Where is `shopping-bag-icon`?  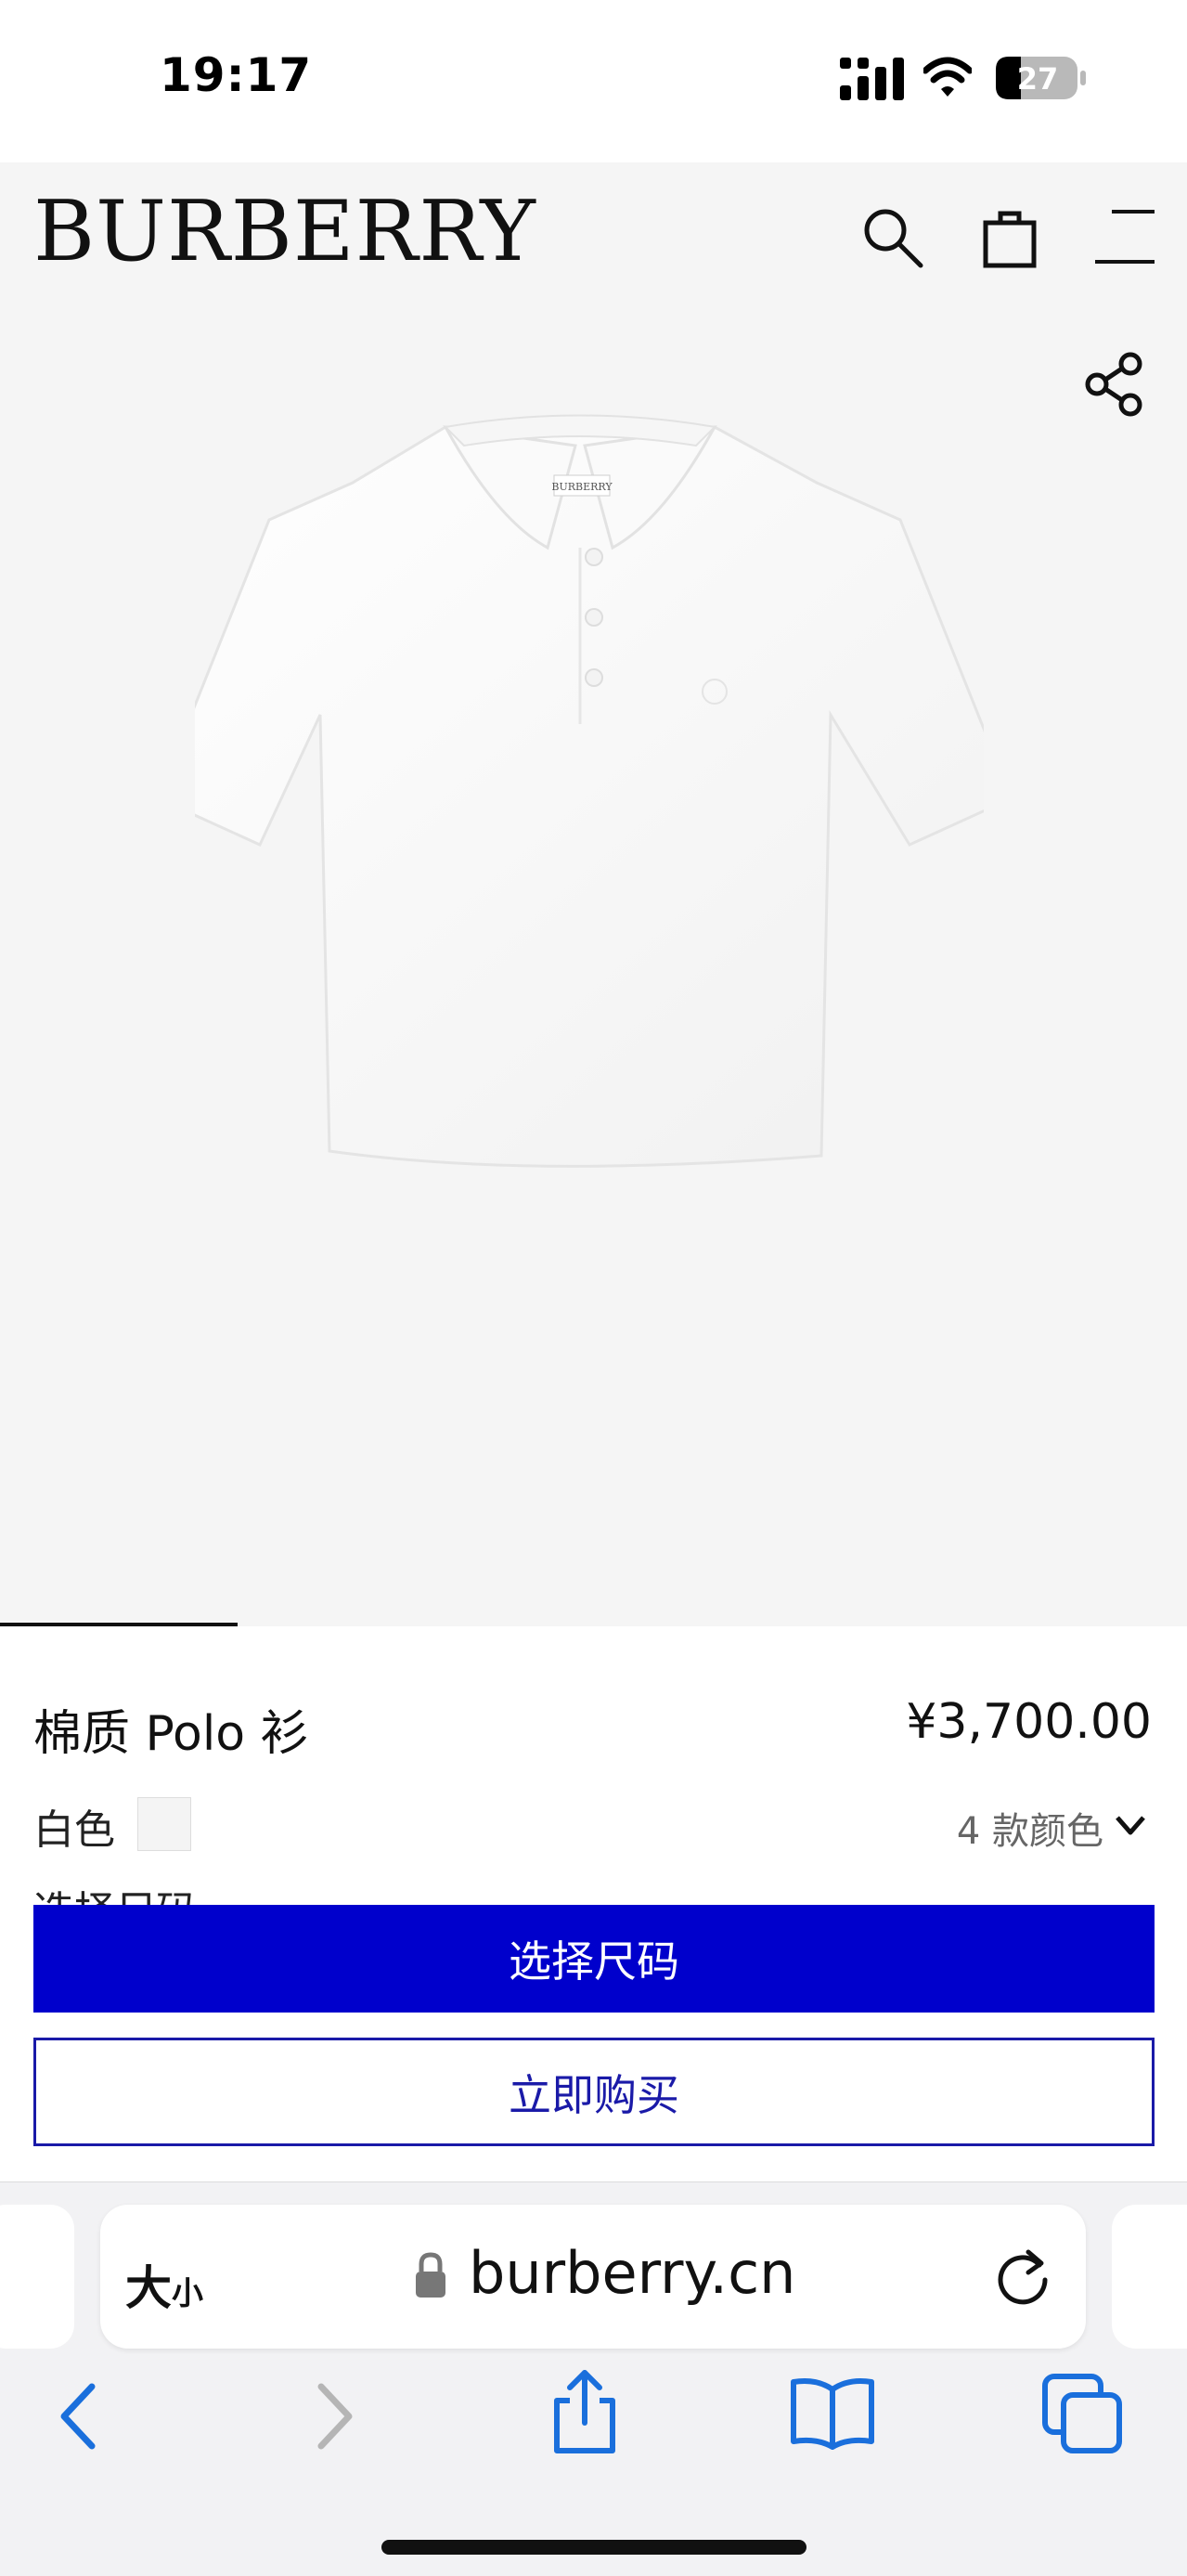
shopping-bag-icon is located at coordinates (1010, 238).